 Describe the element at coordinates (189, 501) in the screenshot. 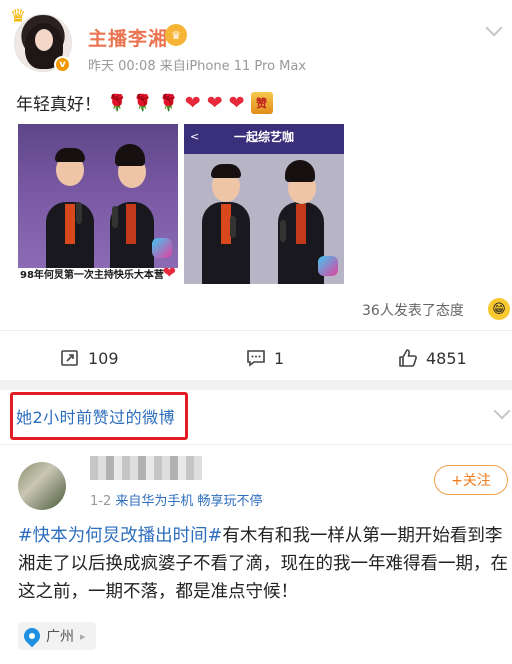

I see `post-source: 来自华为手机 畅享玩不停` at that location.